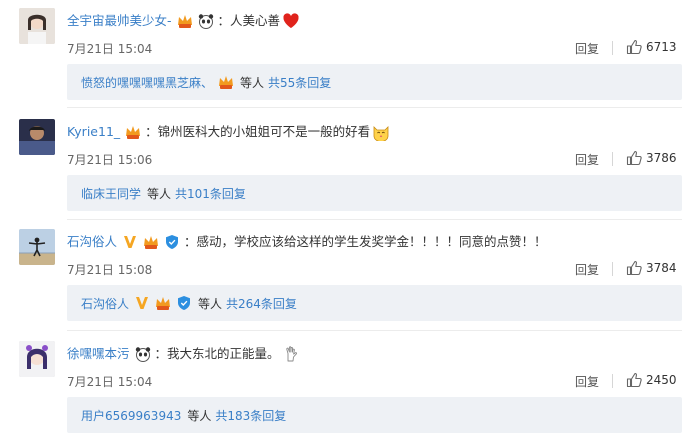  Describe the element at coordinates (661, 380) in the screenshot. I see `like-count: 2450` at that location.